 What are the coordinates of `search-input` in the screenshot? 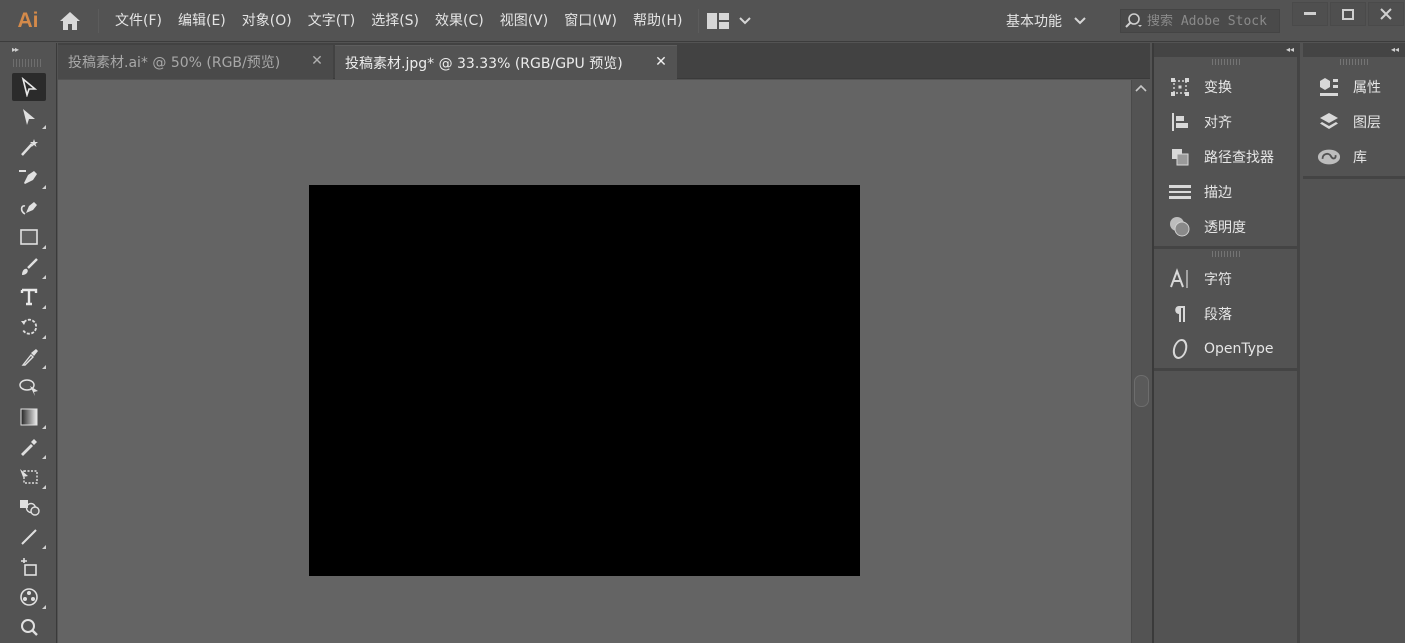 It's located at (1212, 21).